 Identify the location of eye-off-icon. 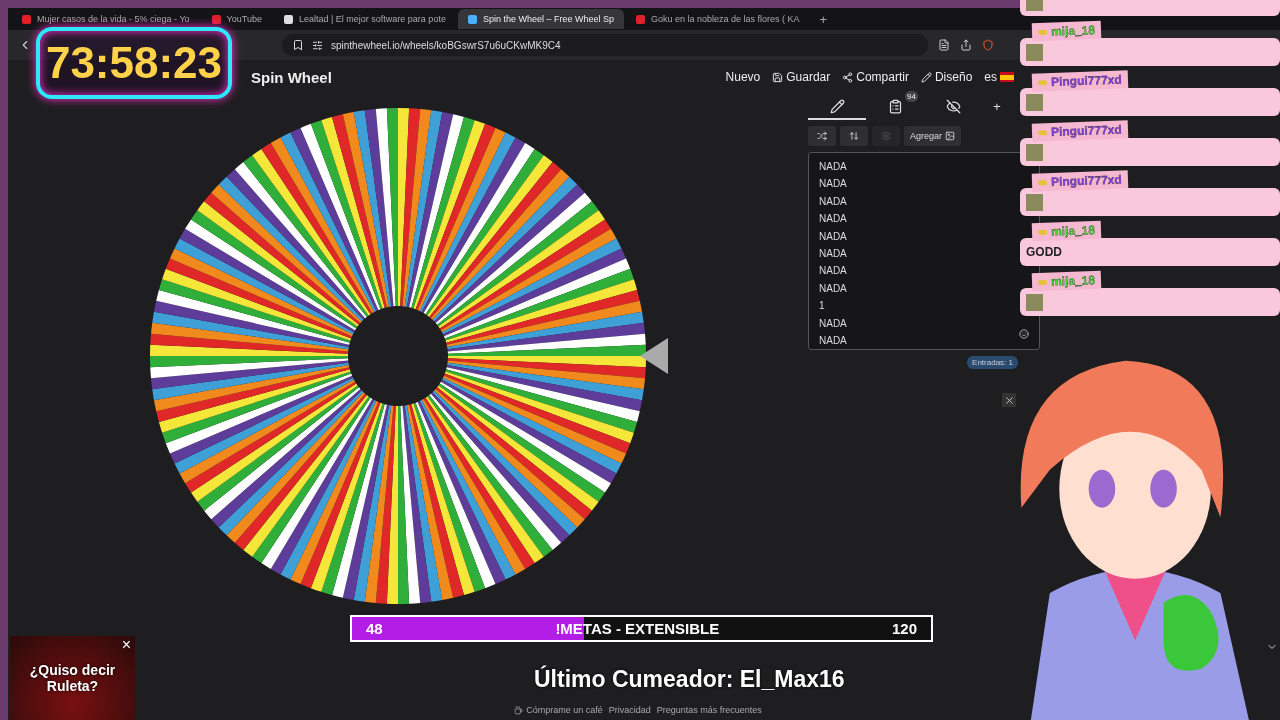
(953, 106).